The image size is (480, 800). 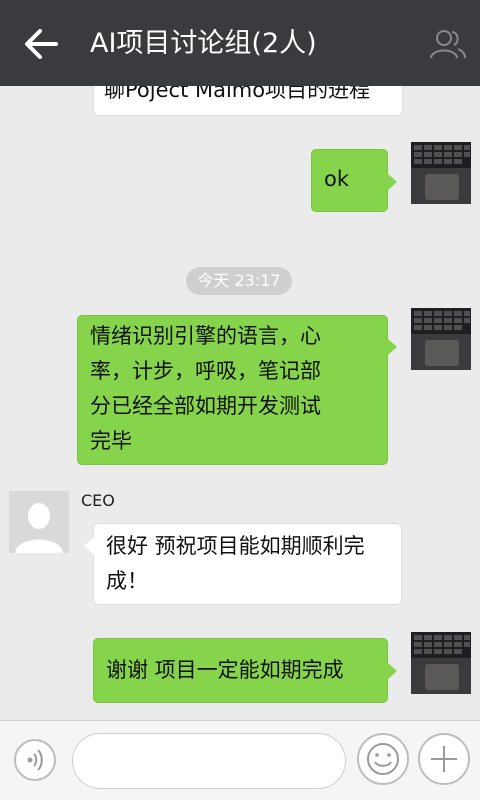 What do you see at coordinates (205, 406) in the screenshot?
I see `message-line: 分已经全部如期开发测试` at bounding box center [205, 406].